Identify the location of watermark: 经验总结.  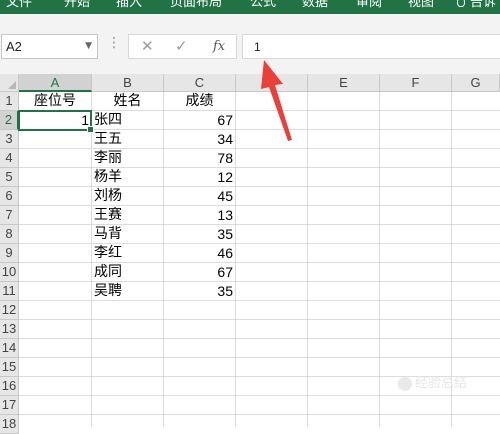
(432, 381).